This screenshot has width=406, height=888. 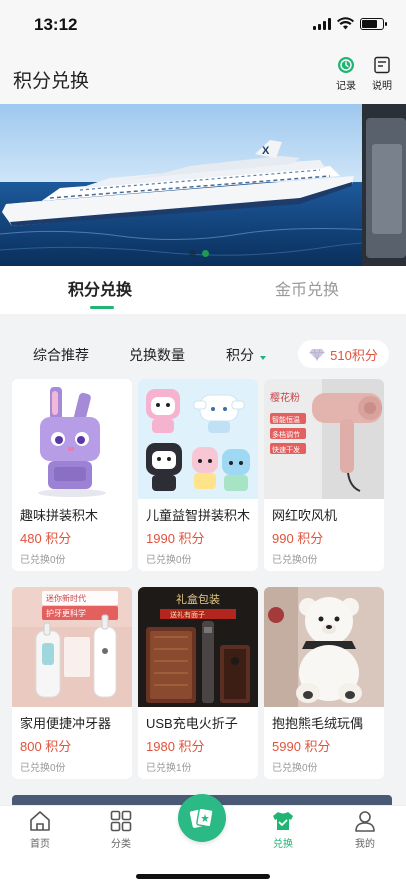 I want to click on product-card: 樱花粉 智能恒温 多档调节 快速干发 网红吹风机 990 积分 已兑换0份, so click(x=324, y=475).